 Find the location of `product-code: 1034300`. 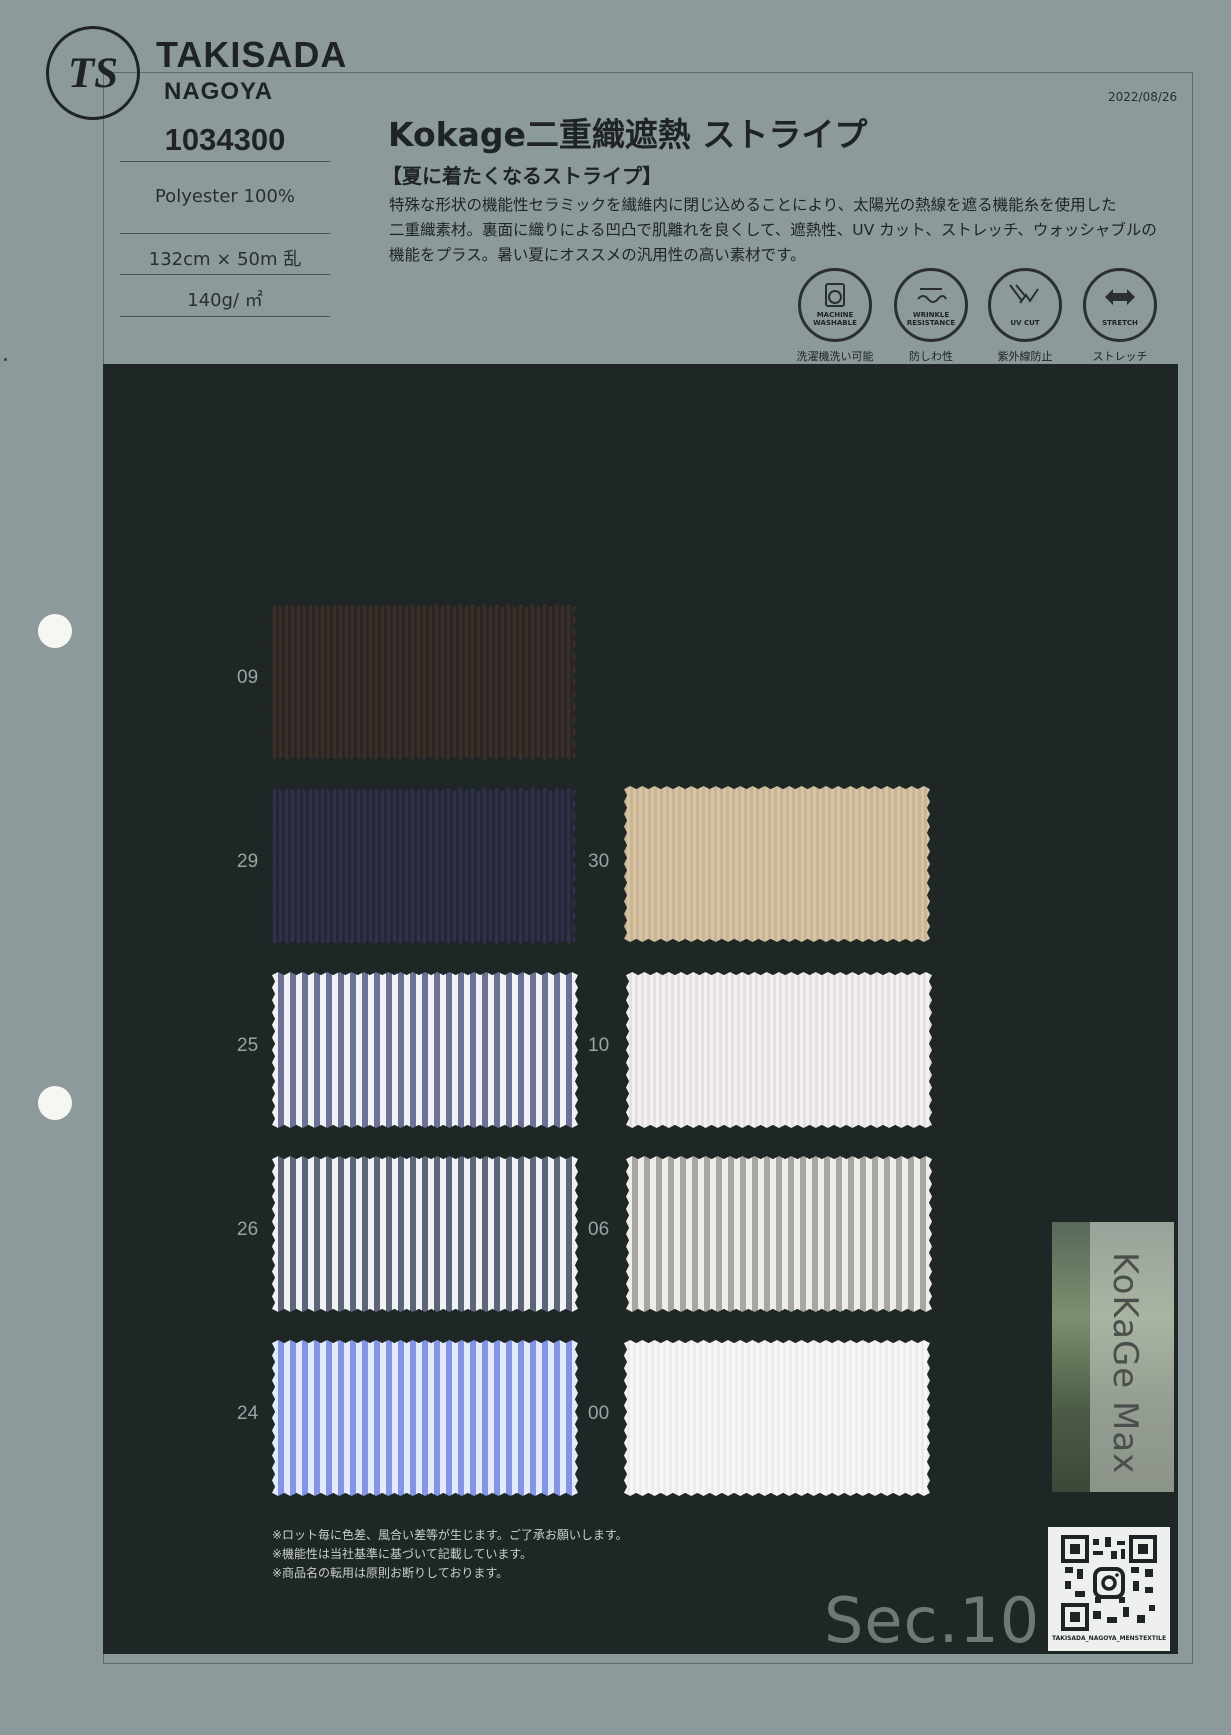

product-code: 1034300 is located at coordinates (225, 139).